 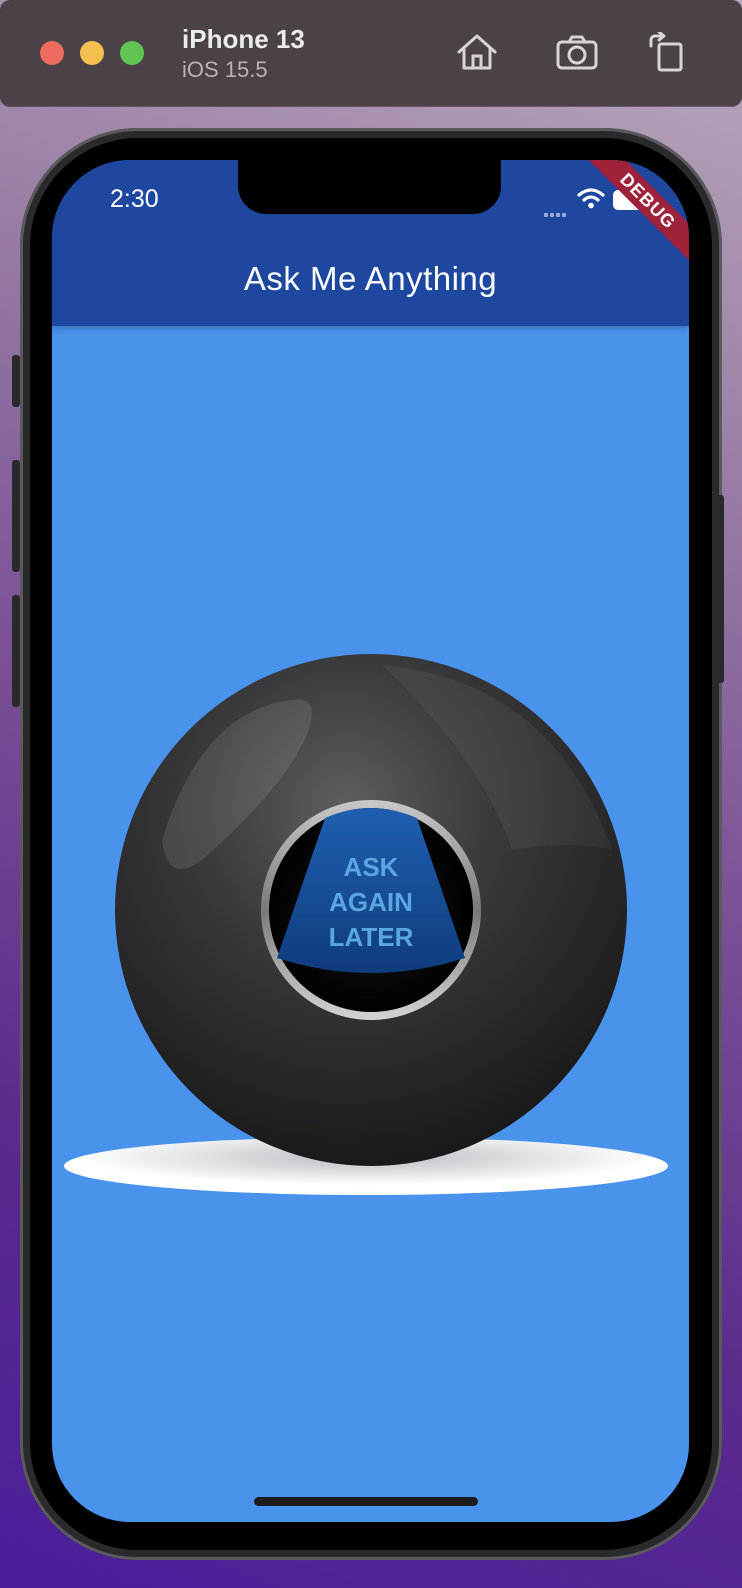 I want to click on volume-up-button, so click(x=16, y=516).